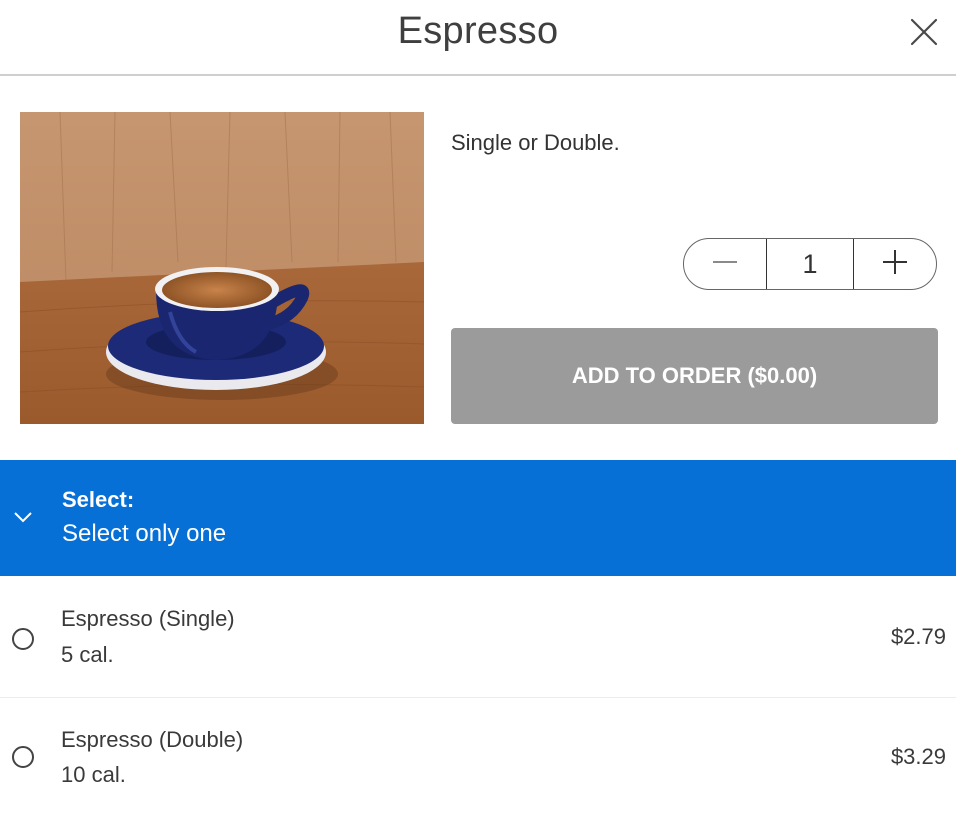 The width and height of the screenshot is (956, 818). What do you see at coordinates (478, 758) in the screenshot?
I see `option-espresso-double: Espresso (Double) 10 cal. $3.29` at bounding box center [478, 758].